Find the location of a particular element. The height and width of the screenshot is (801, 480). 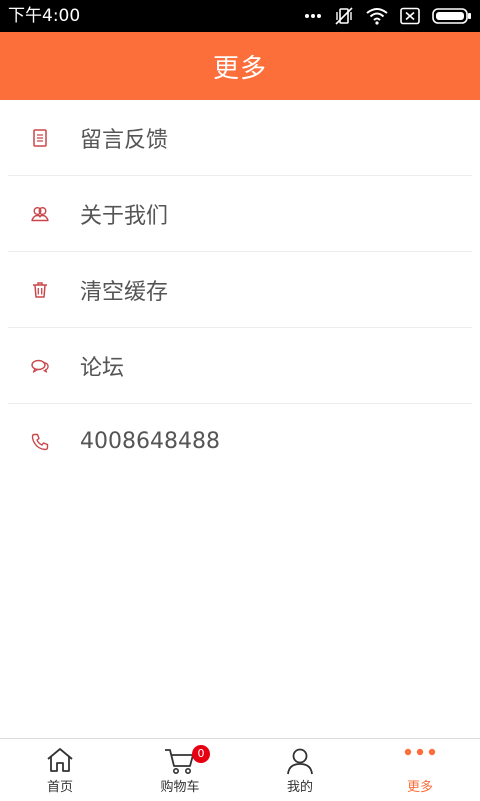

menu-item-label: 4008648488 is located at coordinates (150, 441).